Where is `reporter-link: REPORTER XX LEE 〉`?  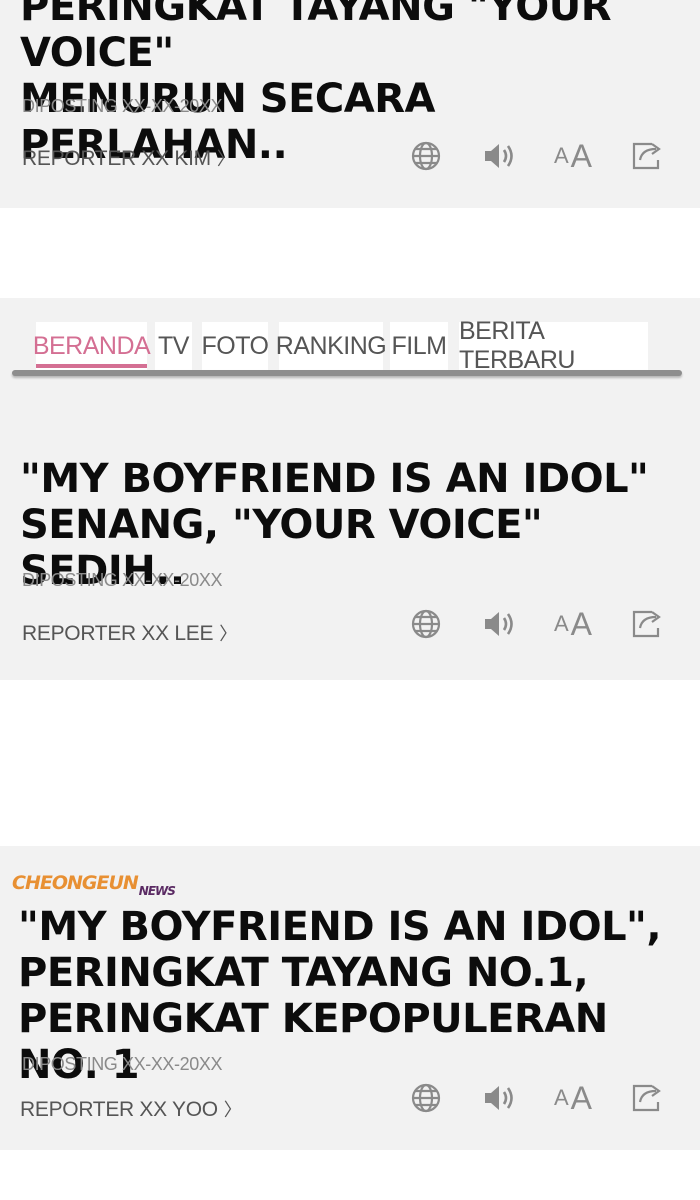
reporter-link: REPORTER XX LEE 〉 is located at coordinates (129, 633).